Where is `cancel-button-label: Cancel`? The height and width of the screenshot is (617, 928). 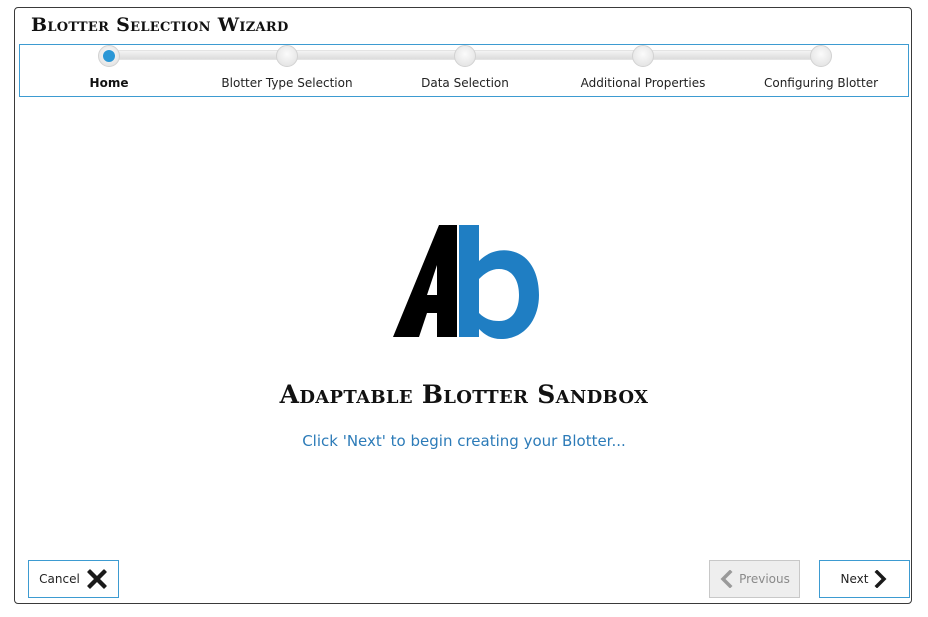 cancel-button-label: Cancel is located at coordinates (59, 579).